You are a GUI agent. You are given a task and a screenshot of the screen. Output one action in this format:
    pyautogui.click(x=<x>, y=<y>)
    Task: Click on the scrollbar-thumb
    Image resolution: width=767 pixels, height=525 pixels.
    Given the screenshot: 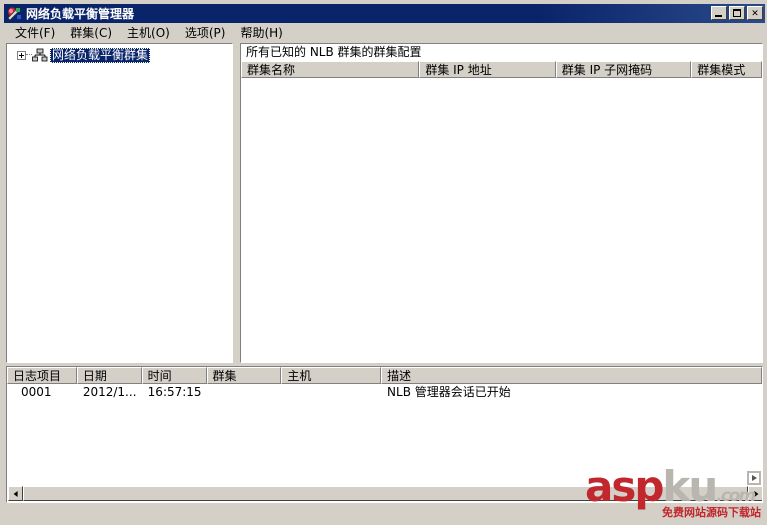 What is the action you would take?
    pyautogui.click(x=385, y=493)
    